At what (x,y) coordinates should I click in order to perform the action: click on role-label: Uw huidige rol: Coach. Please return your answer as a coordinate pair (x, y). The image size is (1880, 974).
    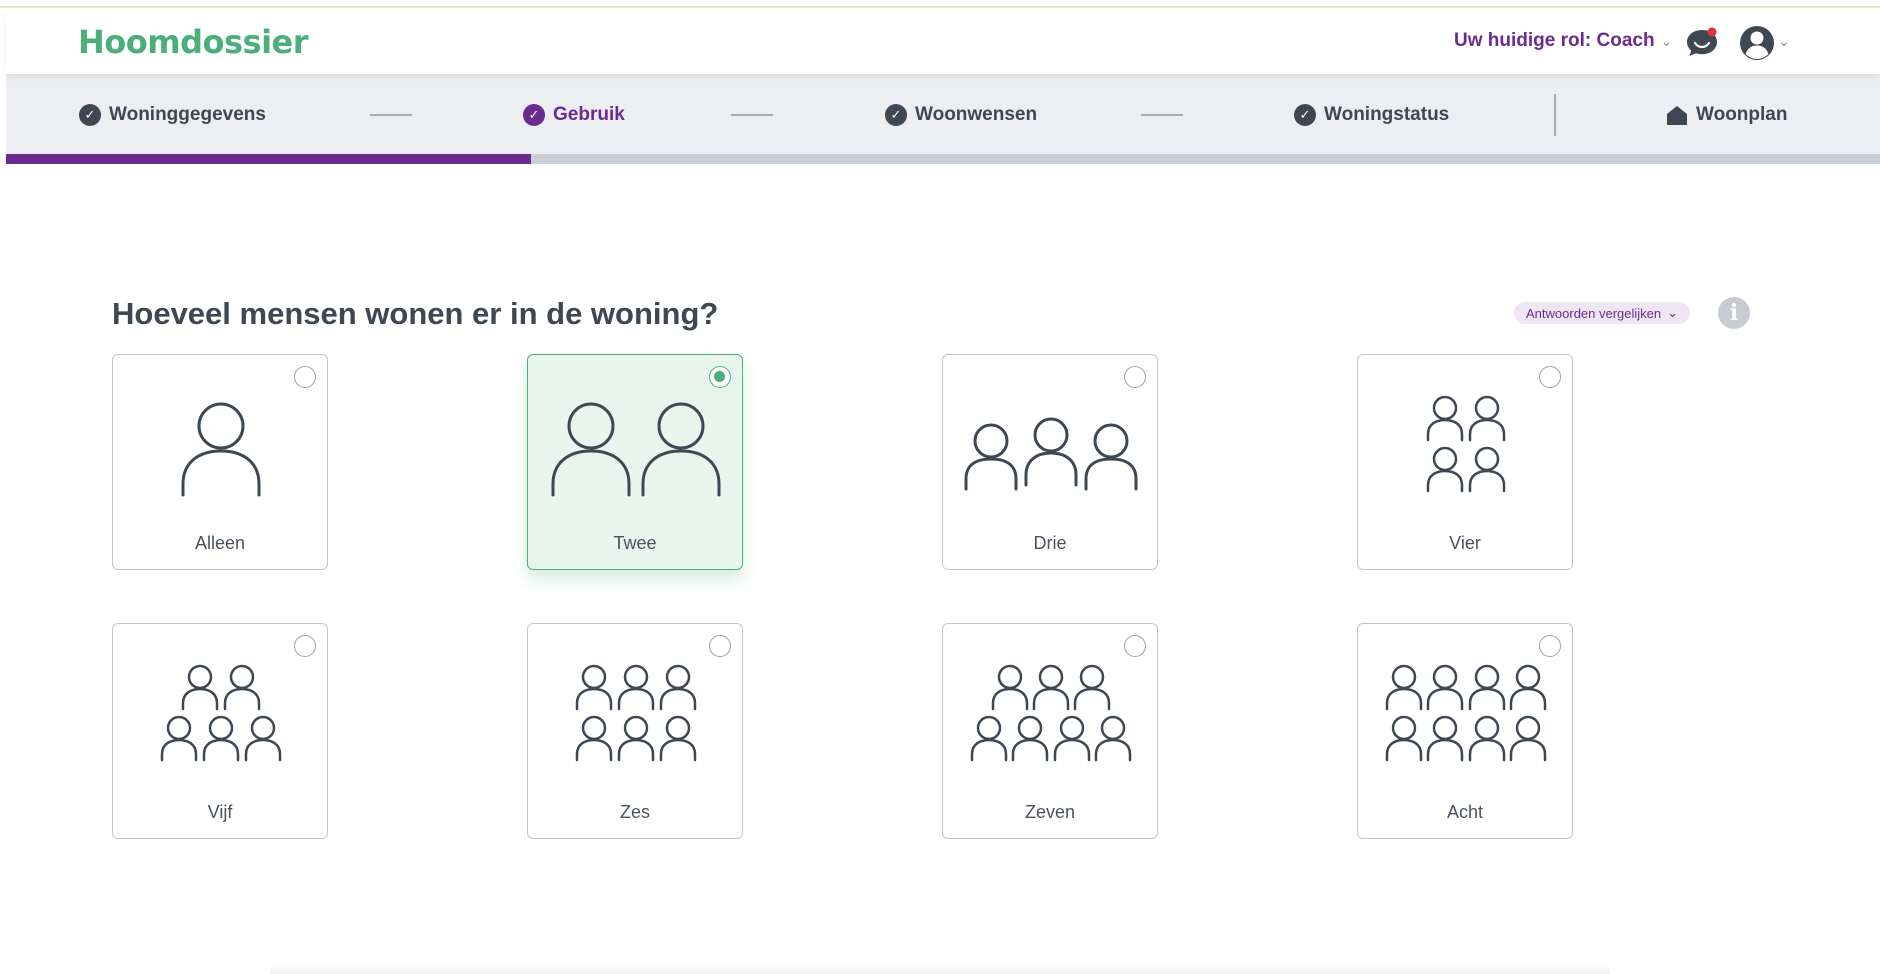
    Looking at the image, I should click on (1554, 40).